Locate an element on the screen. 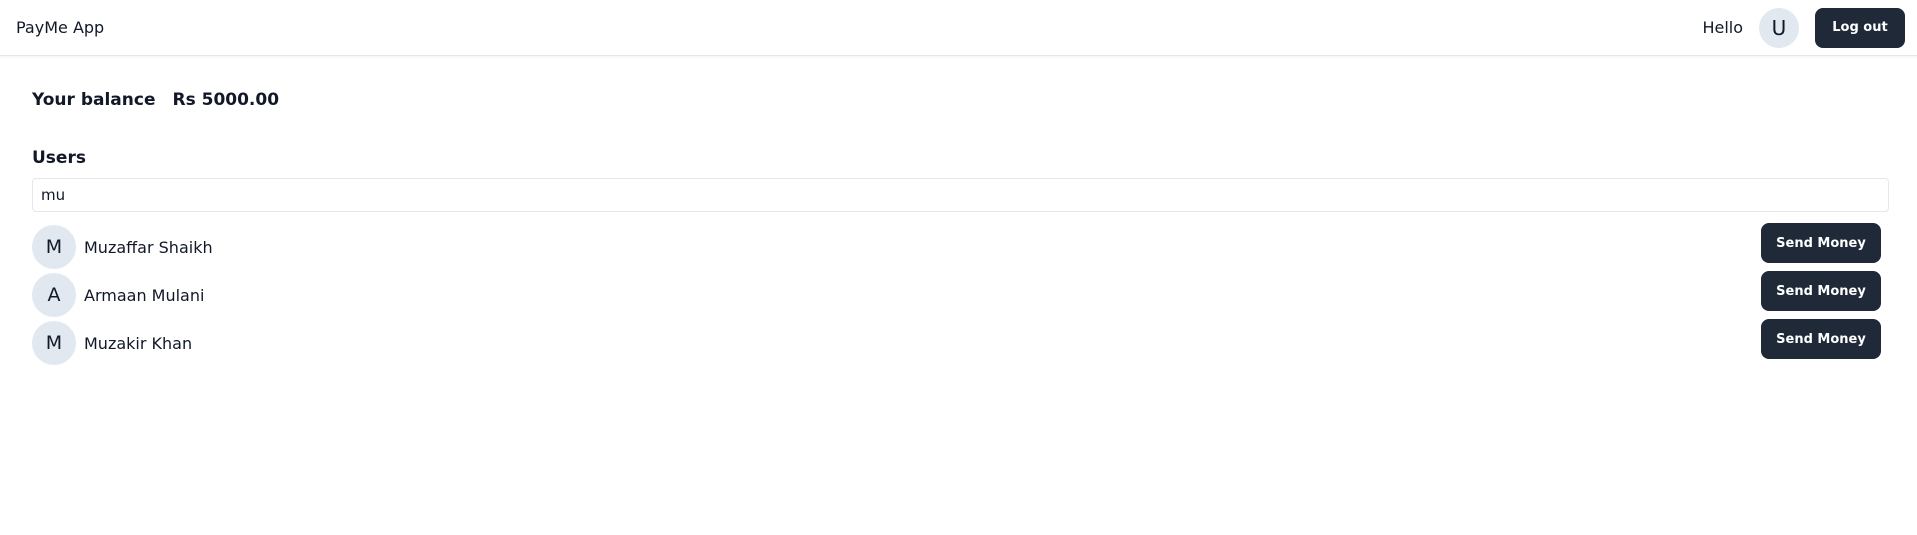 This screenshot has height=535, width=1917. greeting-text: Hello is located at coordinates (1722, 27).